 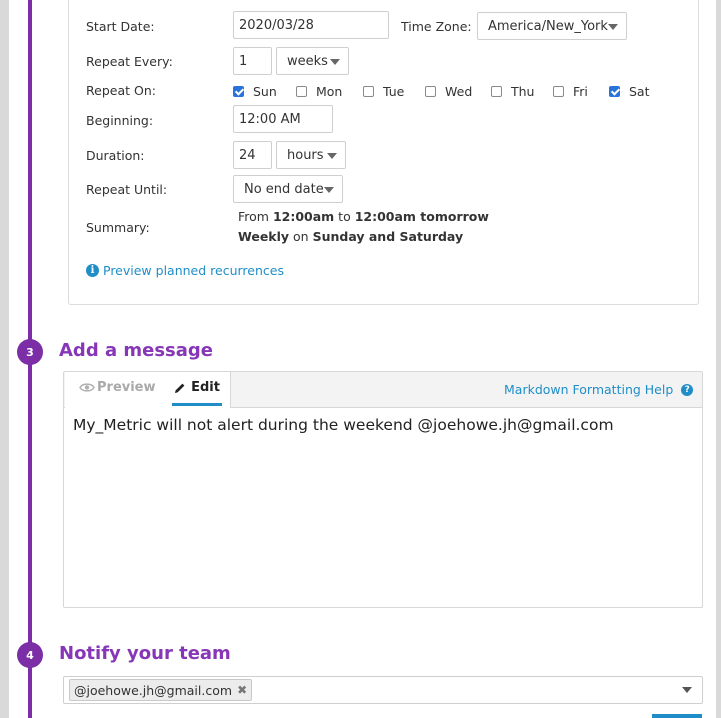 What do you see at coordinates (548, 26) in the screenshot?
I see `time-zone-value: America/New_York` at bounding box center [548, 26].